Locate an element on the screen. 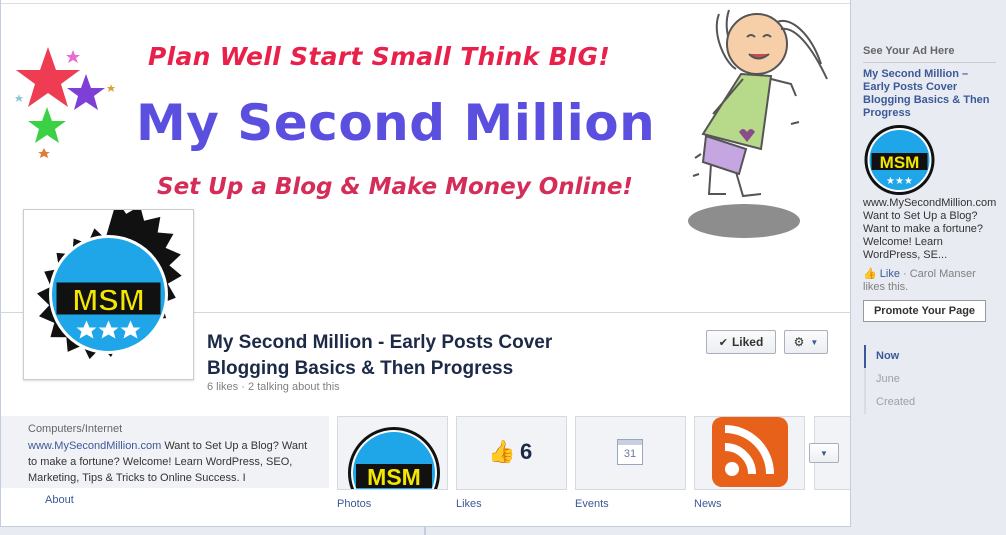  events-tile: 31 is located at coordinates (630, 453).